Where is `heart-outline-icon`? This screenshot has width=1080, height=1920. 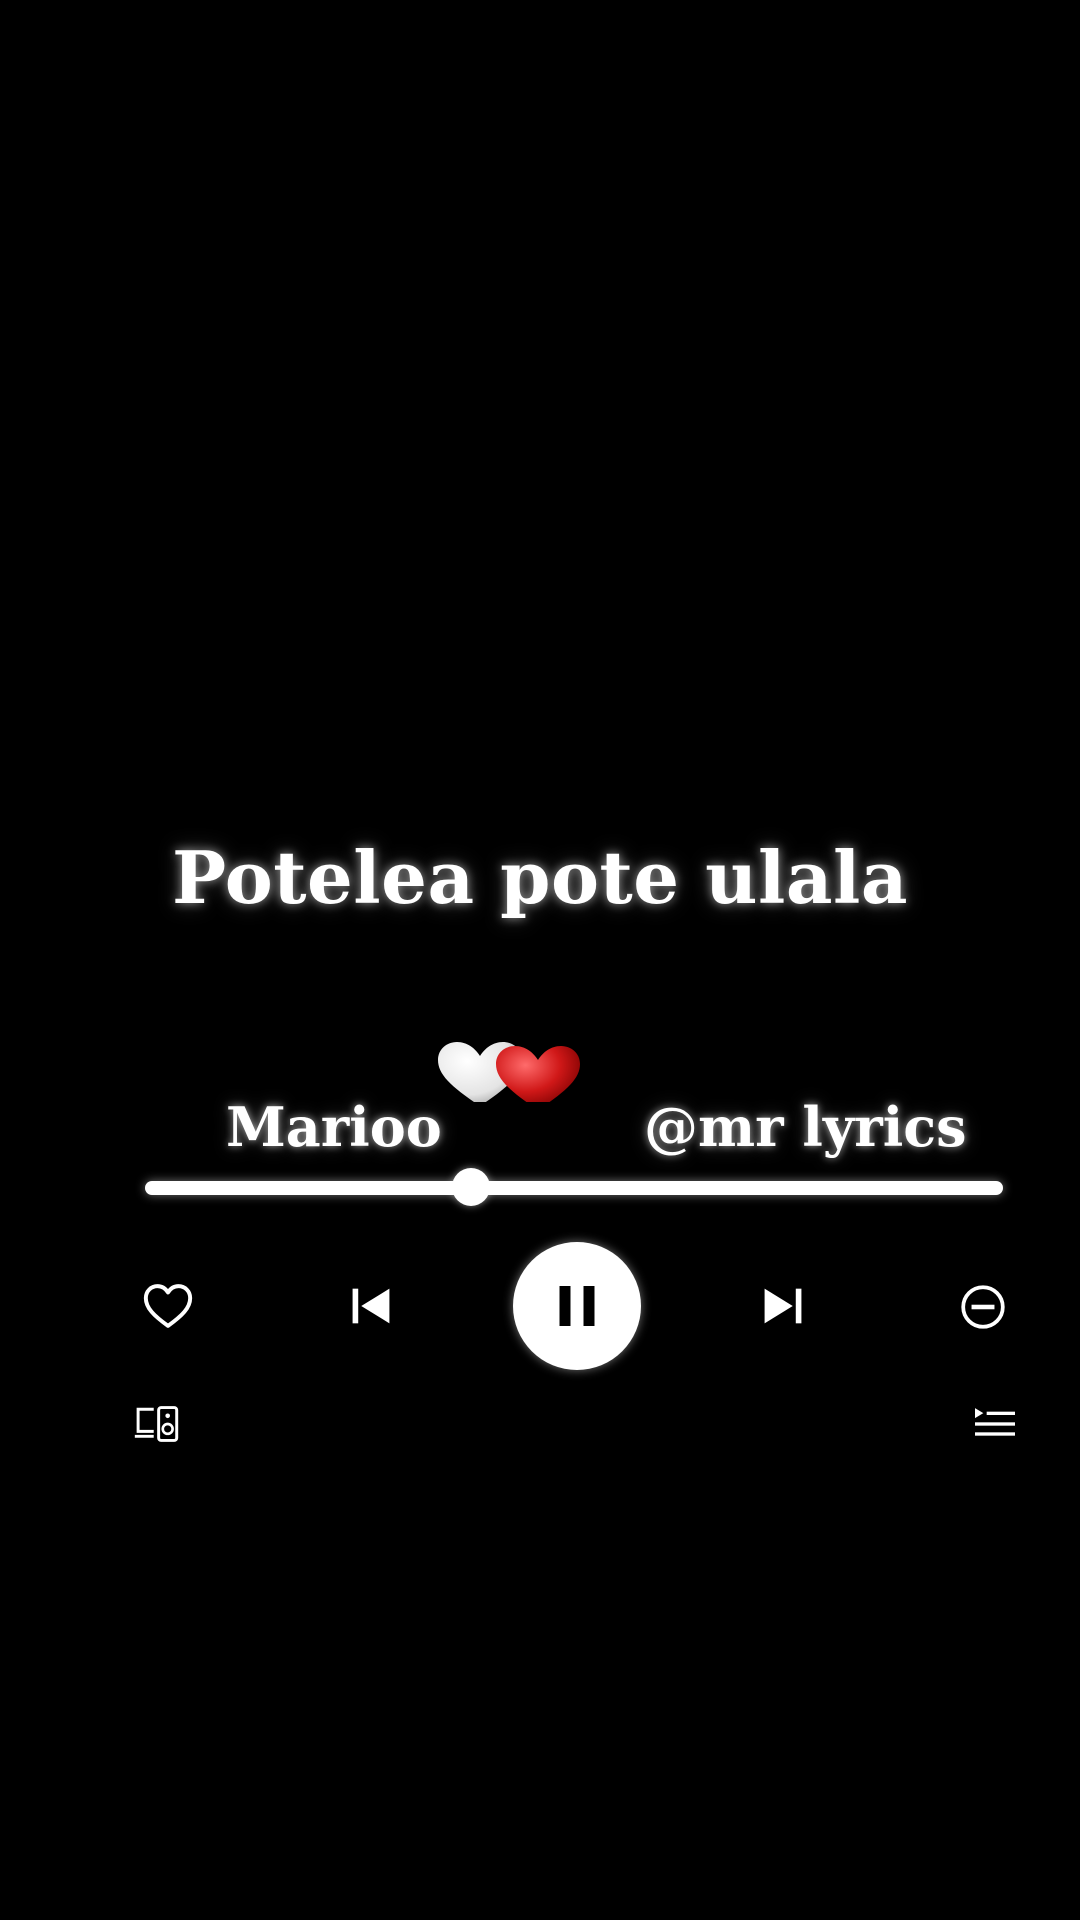
heart-outline-icon is located at coordinates (168, 1306).